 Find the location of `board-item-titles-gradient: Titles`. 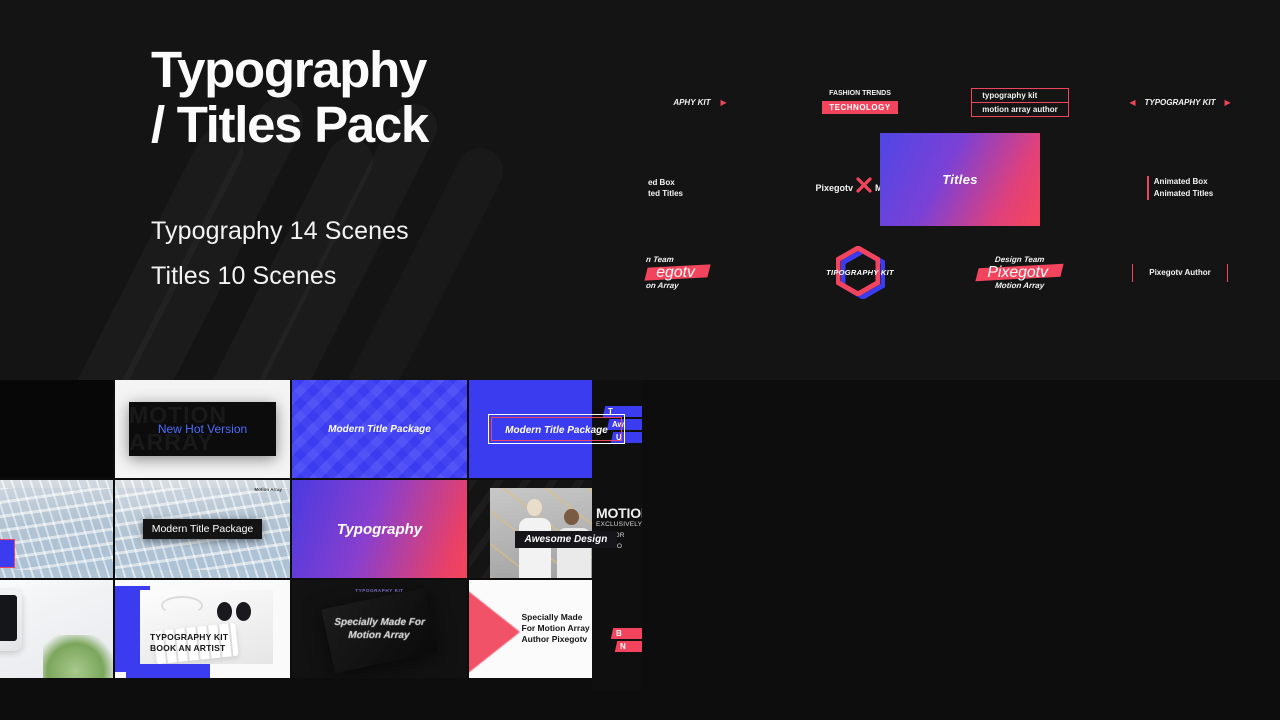

board-item-titles-gradient: Titles is located at coordinates (960, 179).